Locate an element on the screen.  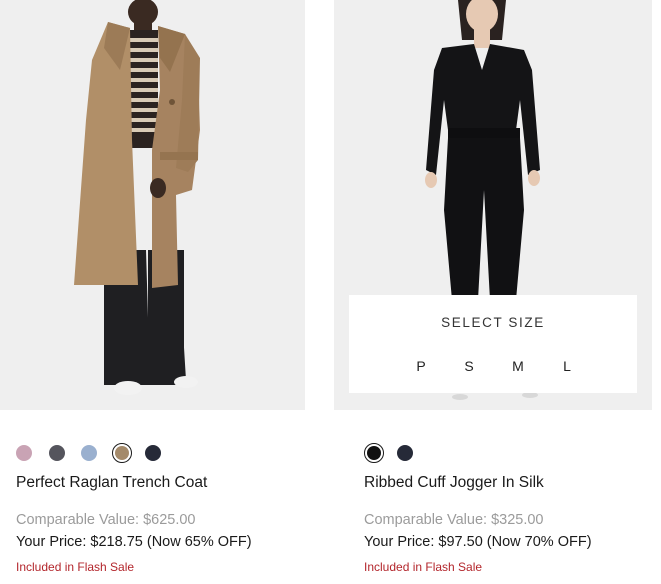
your-price: Your Price: $218.75 (Now 65% OFF) is located at coordinates (134, 542).